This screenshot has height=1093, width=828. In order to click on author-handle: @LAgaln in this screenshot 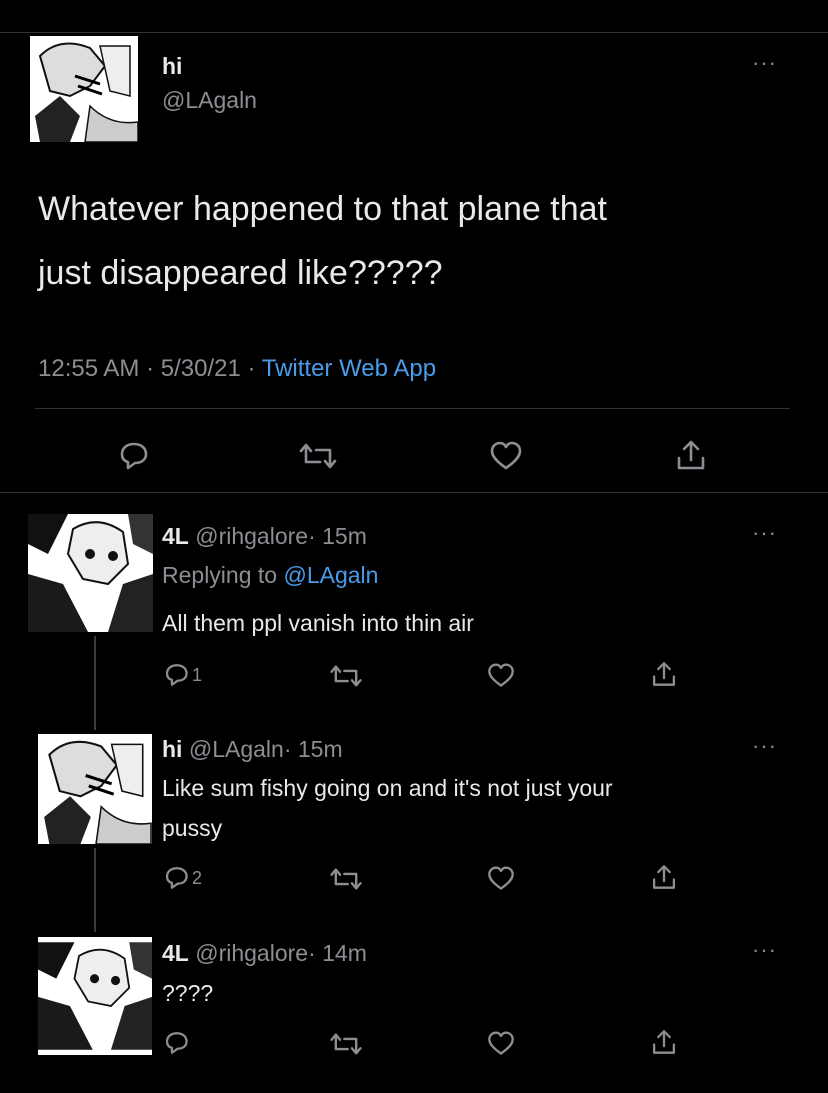, I will do `click(209, 100)`.